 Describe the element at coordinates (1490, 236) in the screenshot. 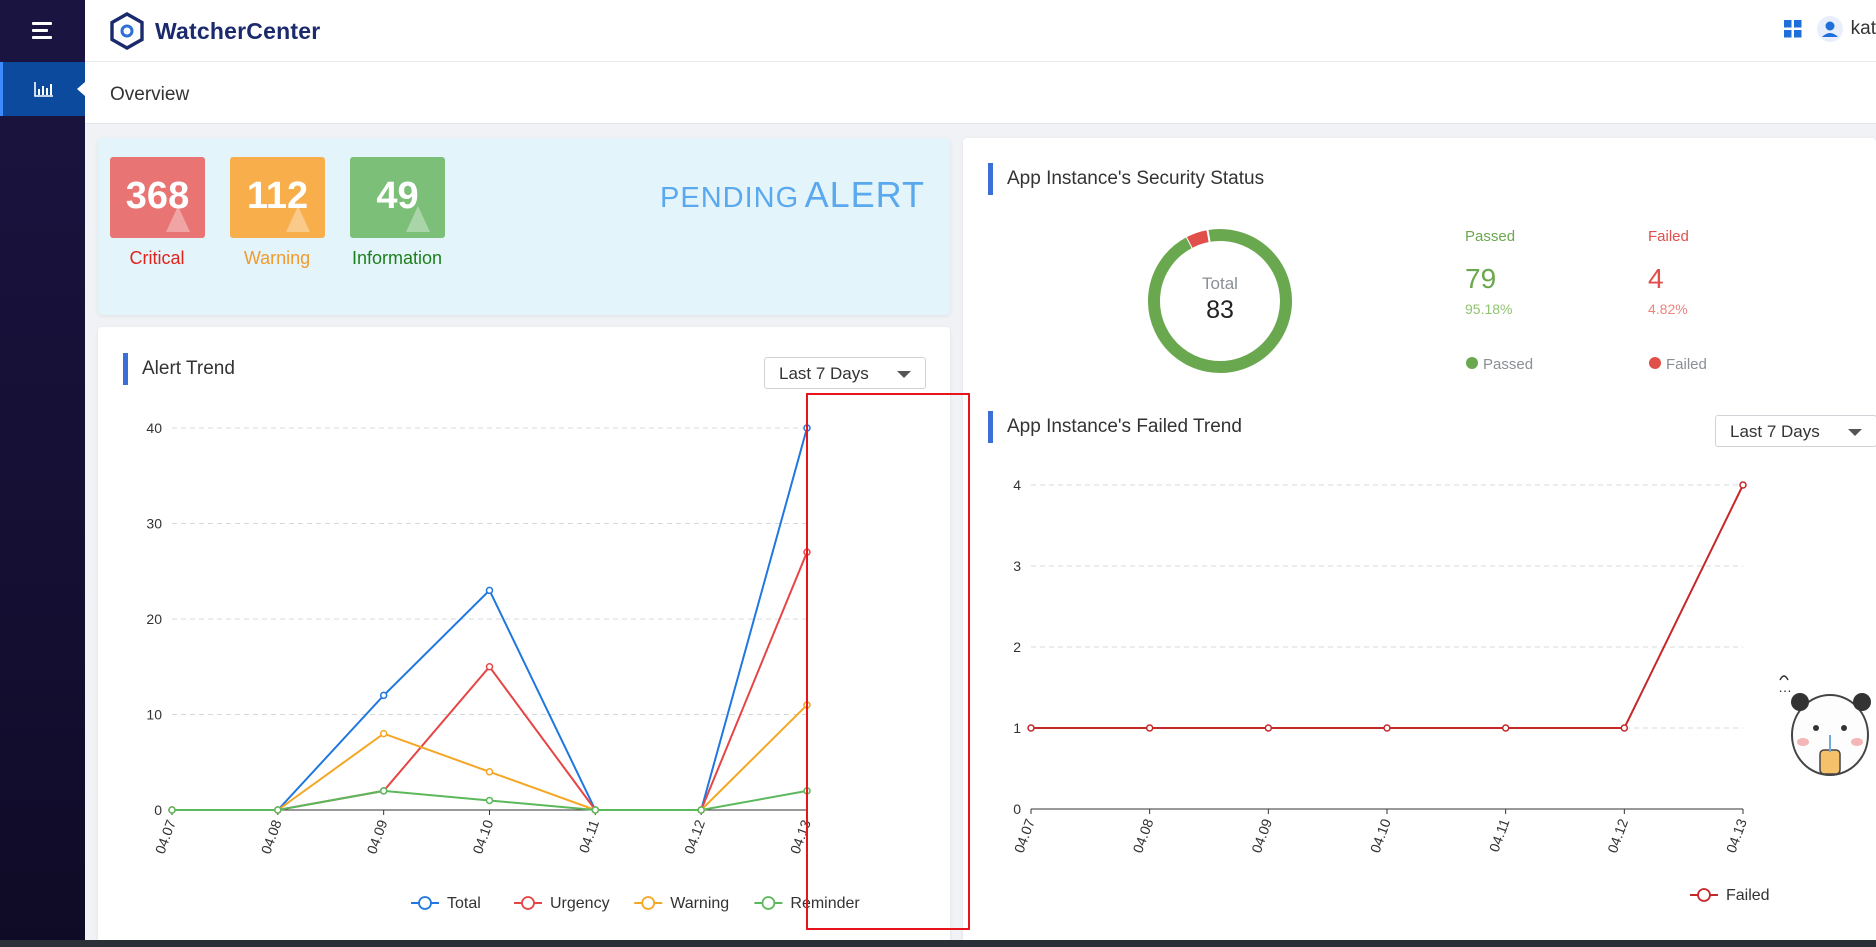

I see `passed-stat-label: Passed` at that location.